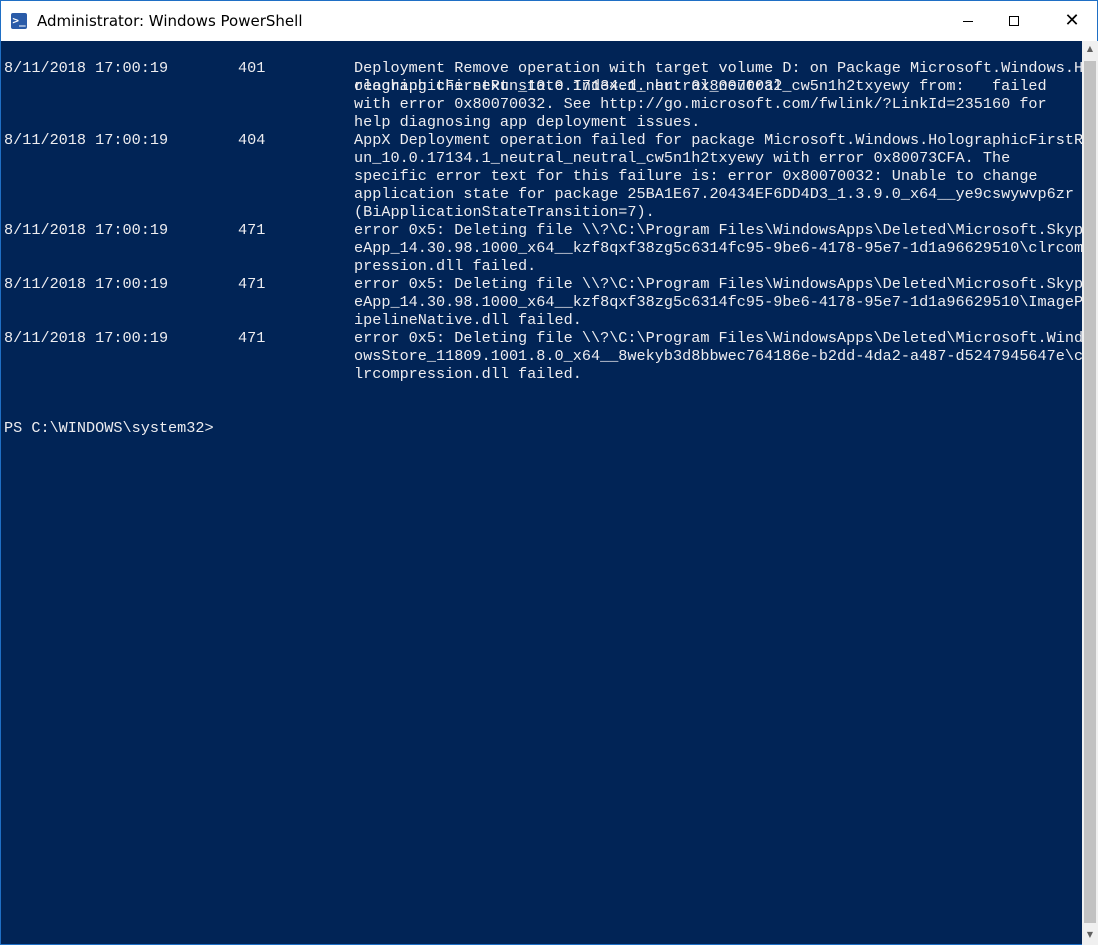 This screenshot has height=945, width=1098. I want to click on maximize-button, so click(1014, 21).